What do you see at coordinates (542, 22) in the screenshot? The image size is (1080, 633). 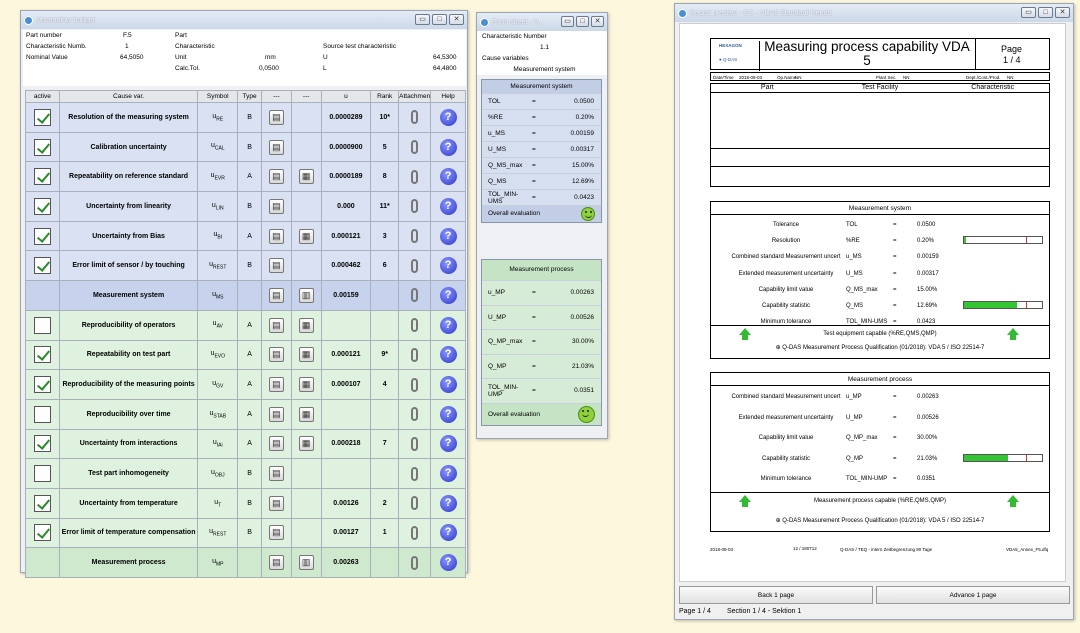 I see `title-bar: Form sheet - V... ▭ □ ✕` at bounding box center [542, 22].